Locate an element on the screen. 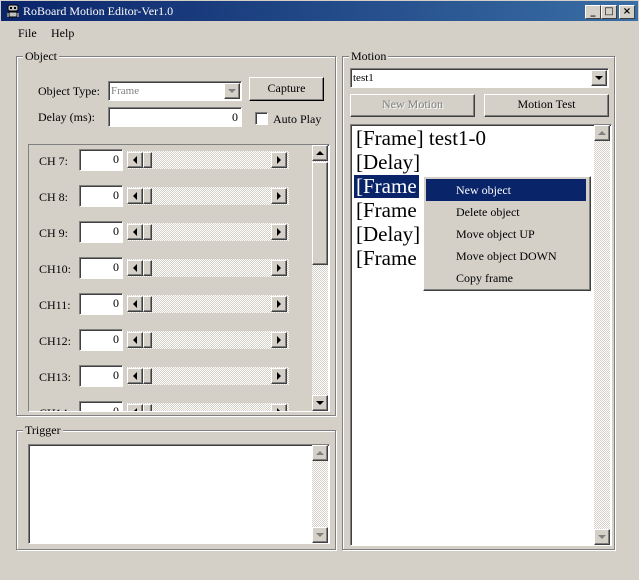 The image size is (639, 580). context-menu-item: New object is located at coordinates (506, 190).